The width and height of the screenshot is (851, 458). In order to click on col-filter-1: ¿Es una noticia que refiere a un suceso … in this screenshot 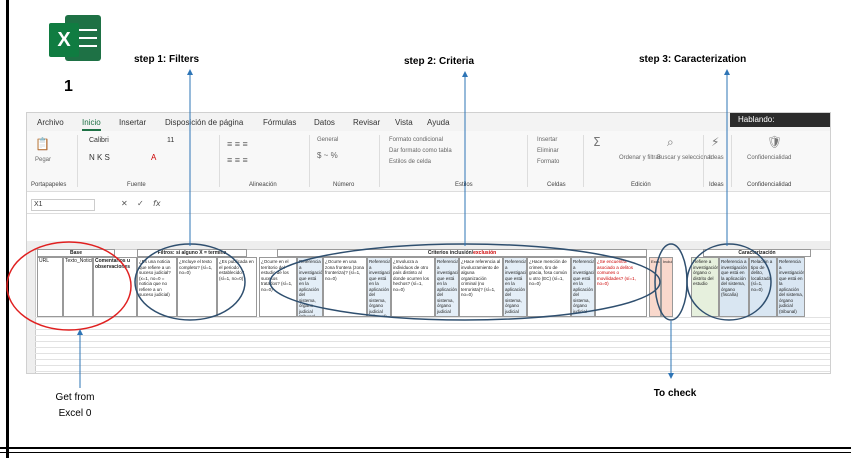, I will do `click(157, 287)`.